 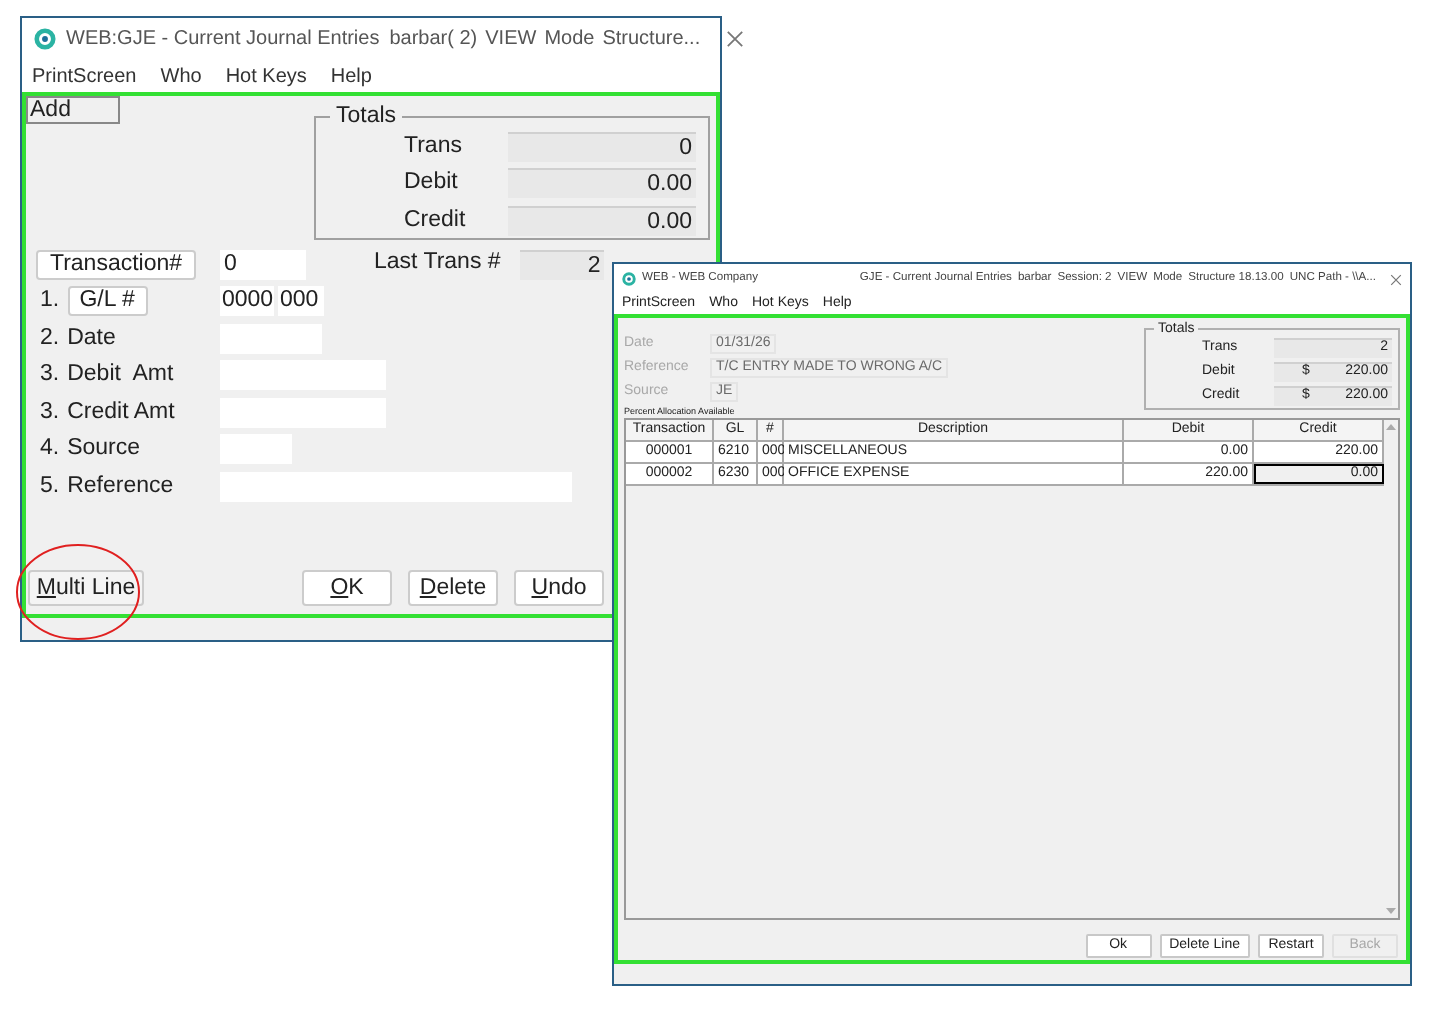 What do you see at coordinates (50, 449) in the screenshot?
I see `field-number: 4.` at bounding box center [50, 449].